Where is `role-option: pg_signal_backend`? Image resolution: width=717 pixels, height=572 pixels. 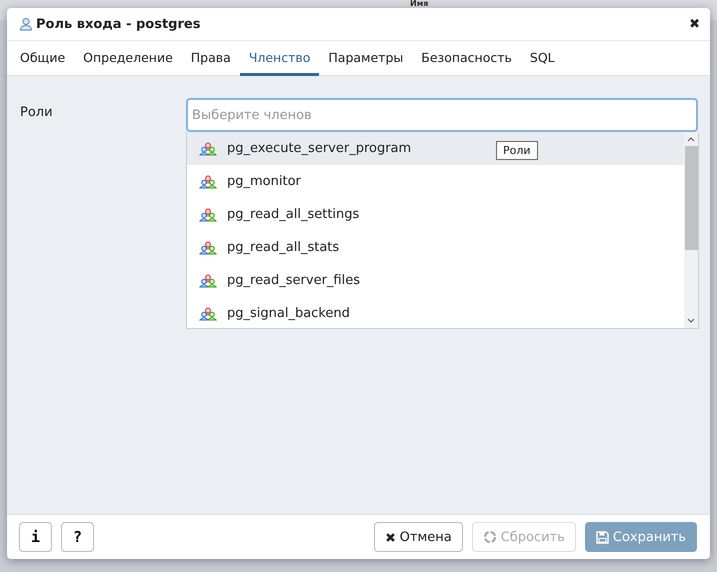 role-option: pg_signal_backend is located at coordinates (435, 313).